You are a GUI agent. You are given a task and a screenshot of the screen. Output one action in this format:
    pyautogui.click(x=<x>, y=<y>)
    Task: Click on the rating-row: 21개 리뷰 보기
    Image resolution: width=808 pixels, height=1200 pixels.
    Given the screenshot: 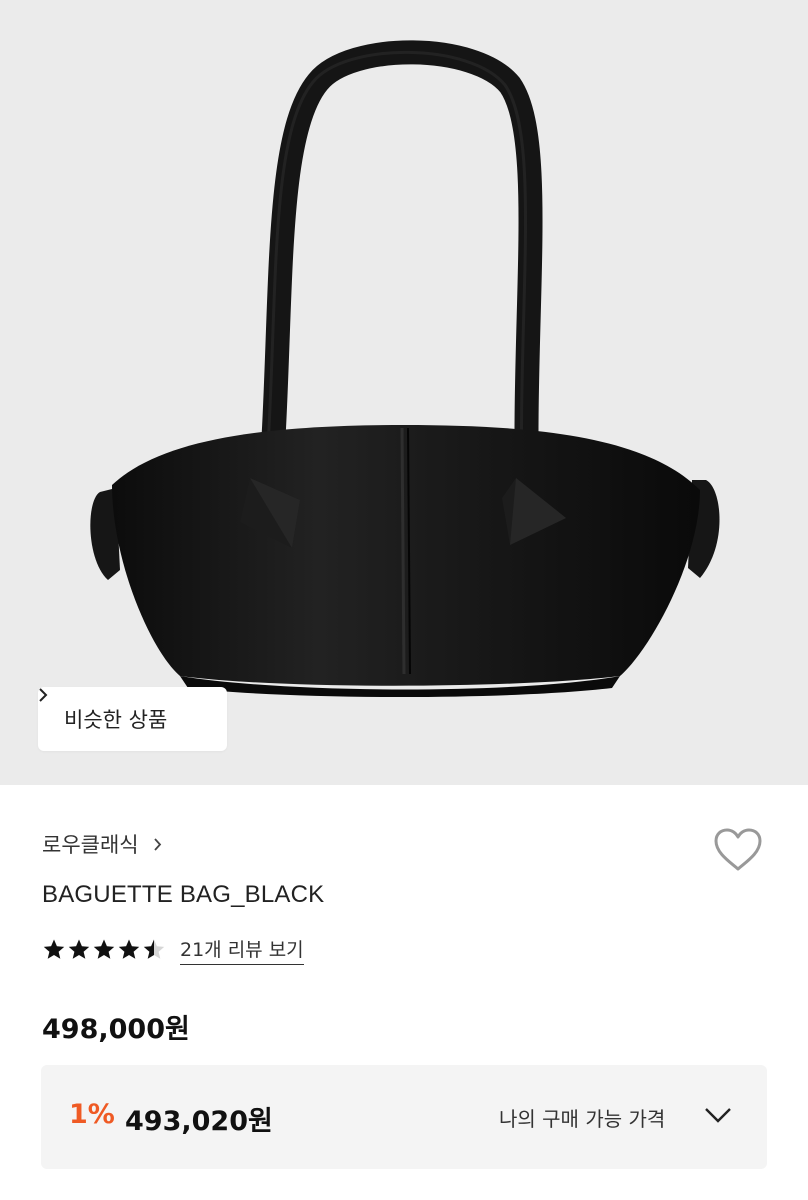 What is the action you would take?
    pyautogui.click(x=173, y=950)
    